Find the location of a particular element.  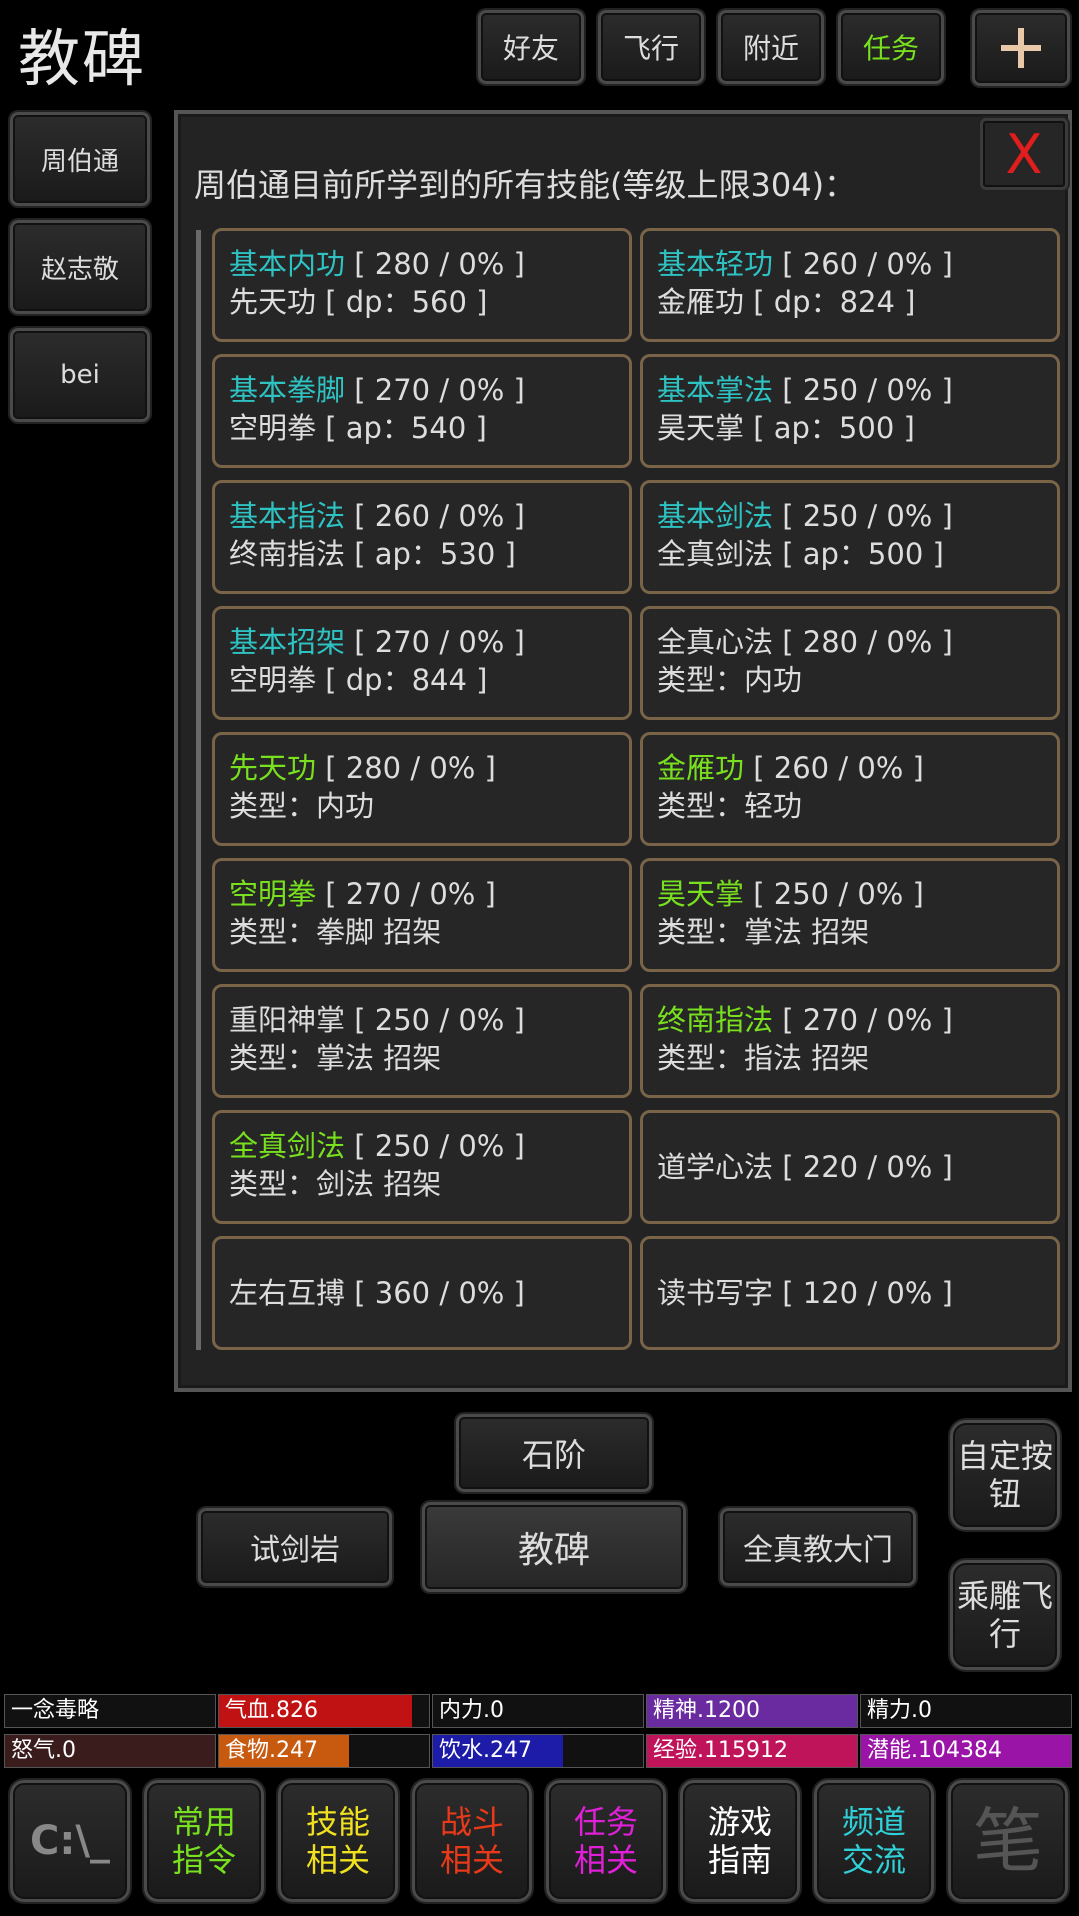

skill-card: 左右互搏 [ 360 / 0% ] is located at coordinates (422, 1293).